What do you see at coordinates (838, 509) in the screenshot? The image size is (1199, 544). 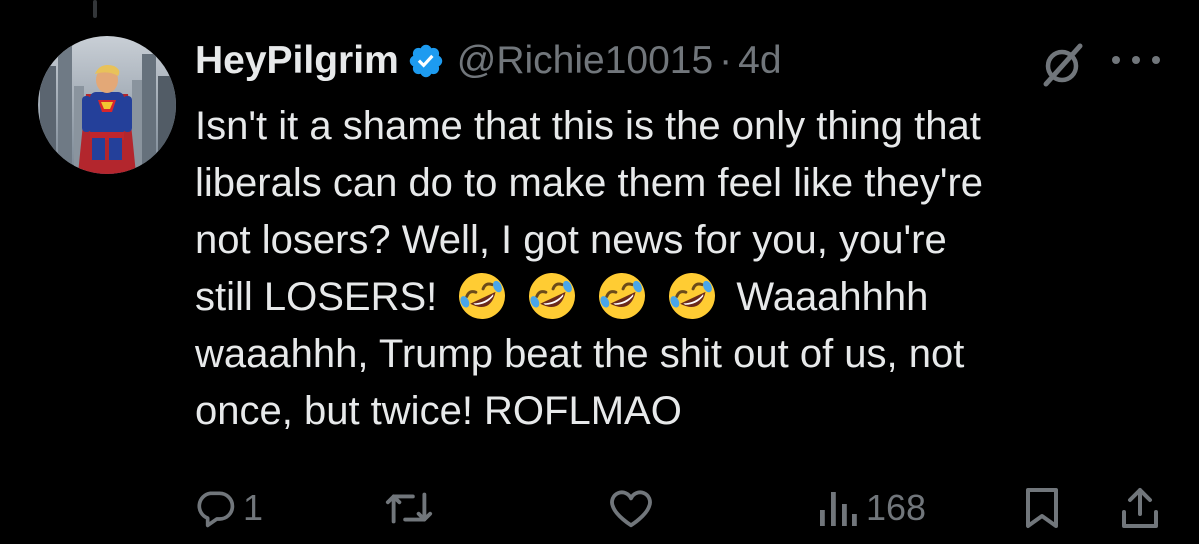 I see `views-chart-icon` at bounding box center [838, 509].